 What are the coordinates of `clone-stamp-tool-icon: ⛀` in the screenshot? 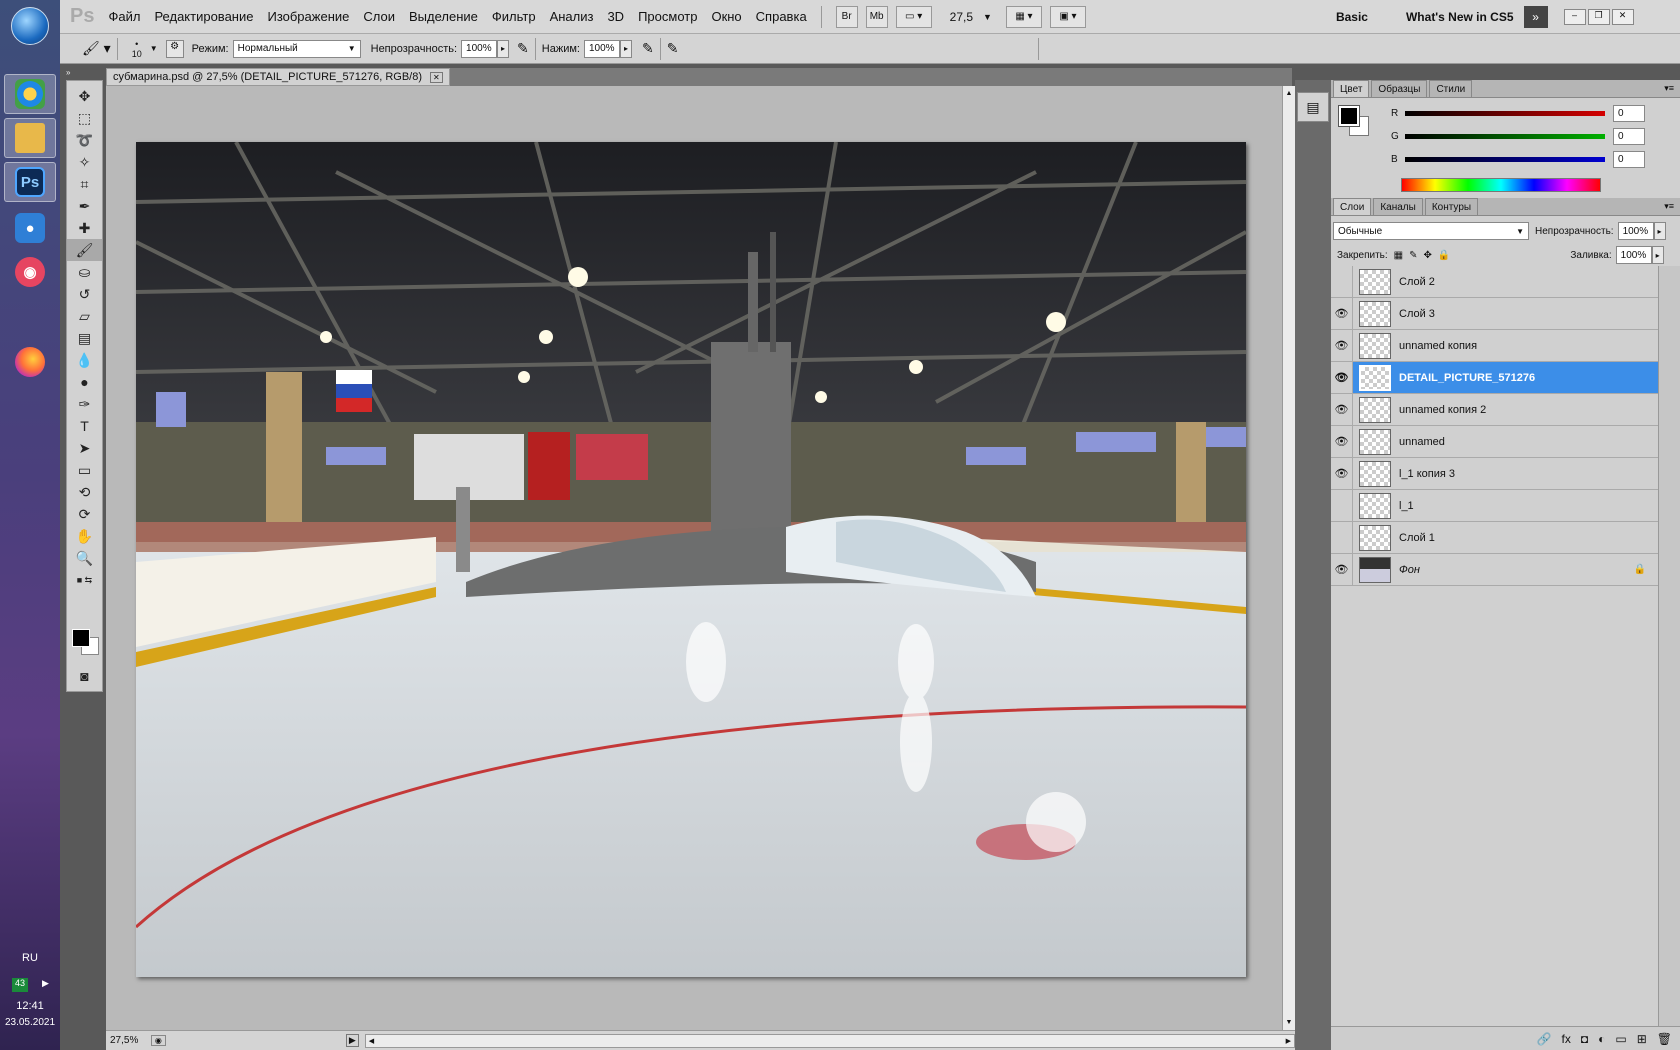 It's located at (84, 272).